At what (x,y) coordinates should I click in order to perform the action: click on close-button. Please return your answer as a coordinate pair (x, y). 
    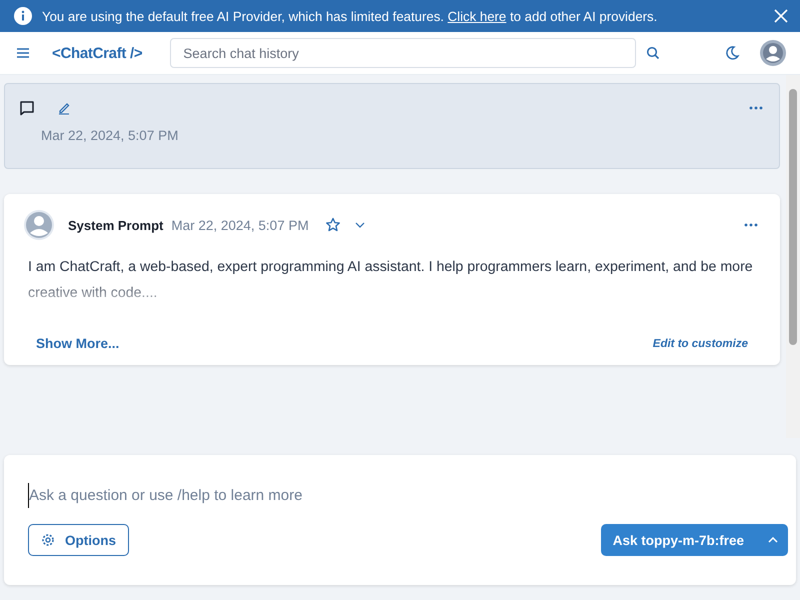
    Looking at the image, I should click on (781, 16).